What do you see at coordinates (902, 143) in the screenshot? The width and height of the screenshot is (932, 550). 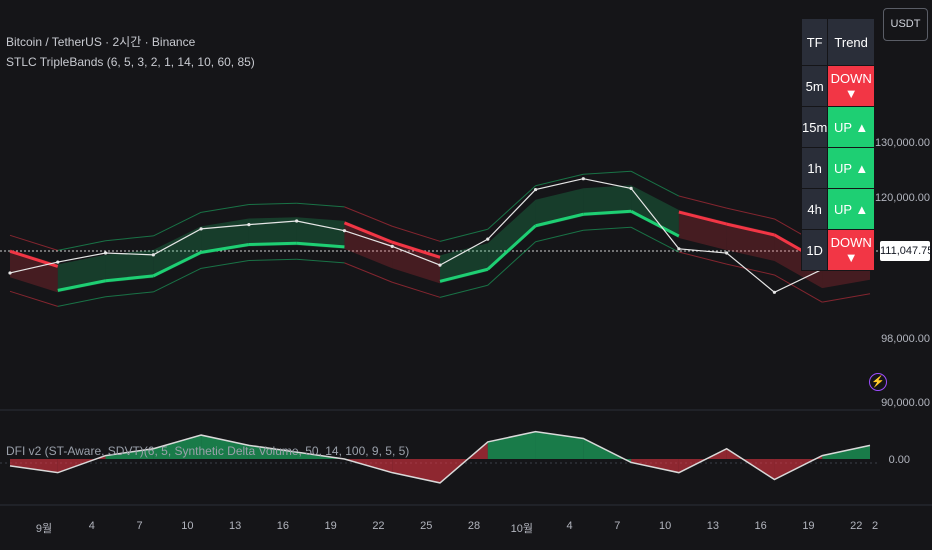 I see `price-label: 130,000.00` at bounding box center [902, 143].